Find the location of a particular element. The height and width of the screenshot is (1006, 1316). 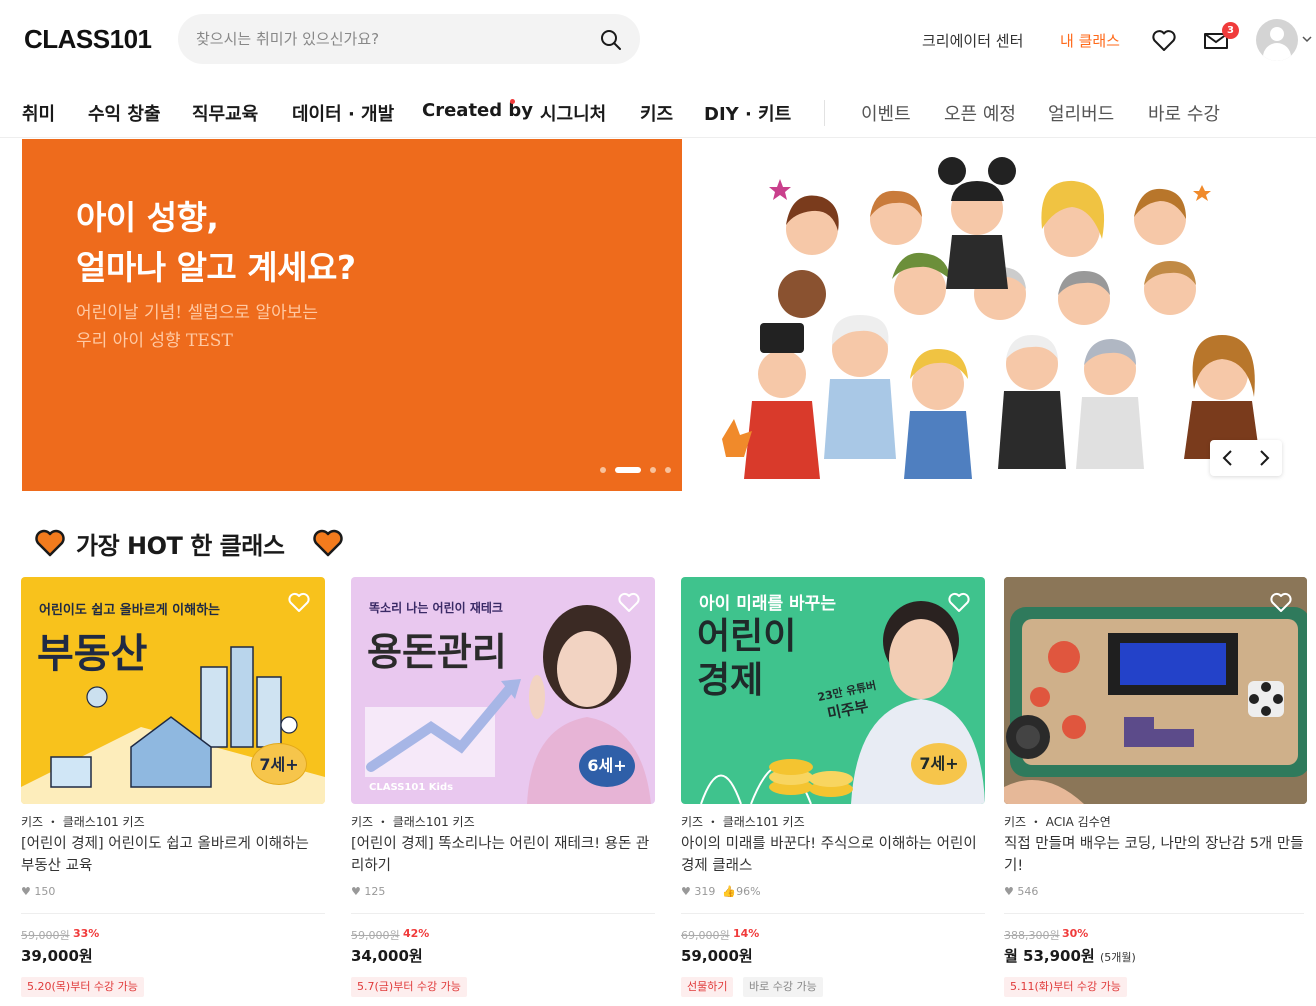

class-title: [어린이 경제] 어린이도 쉽고 올바르게 이해하는 부동산 교육 is located at coordinates (173, 855).